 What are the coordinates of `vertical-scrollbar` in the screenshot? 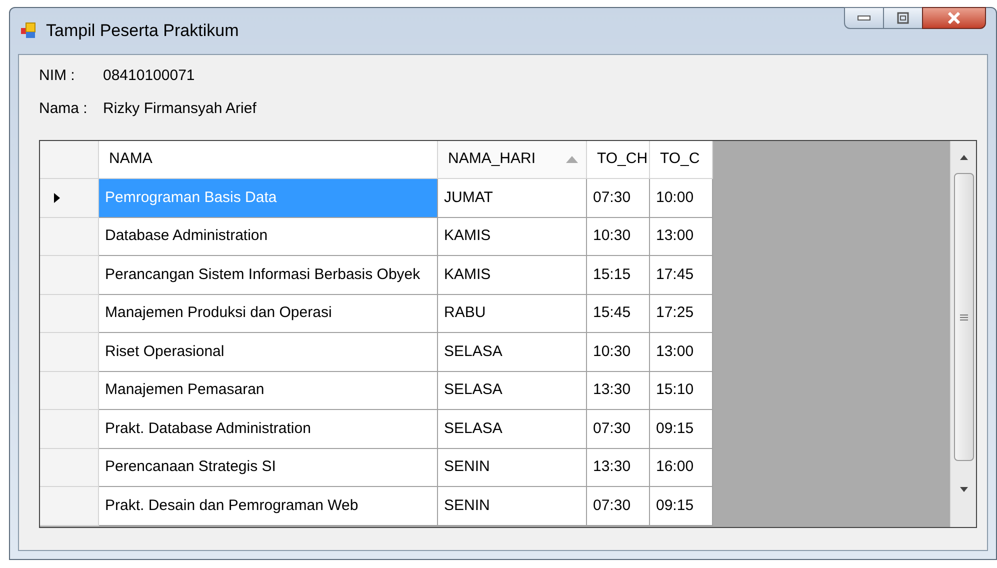 It's located at (963, 334).